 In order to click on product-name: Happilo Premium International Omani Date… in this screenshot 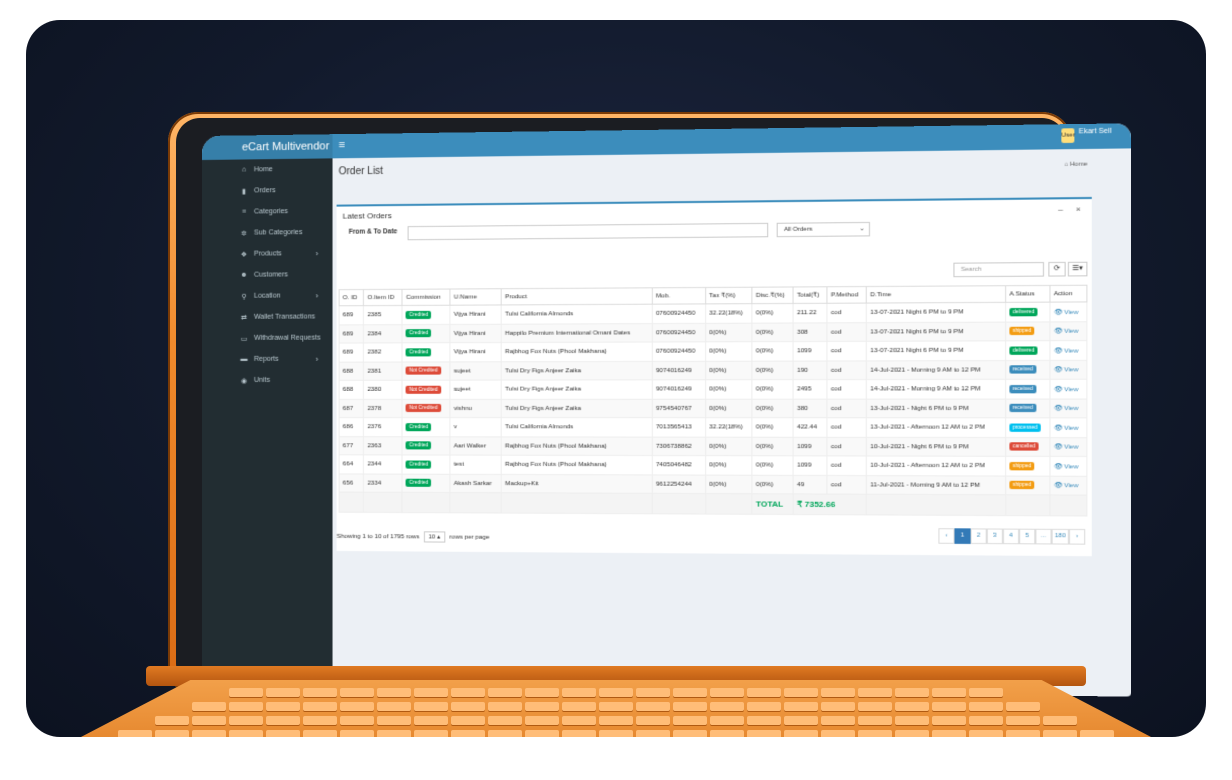, I will do `click(577, 333)`.